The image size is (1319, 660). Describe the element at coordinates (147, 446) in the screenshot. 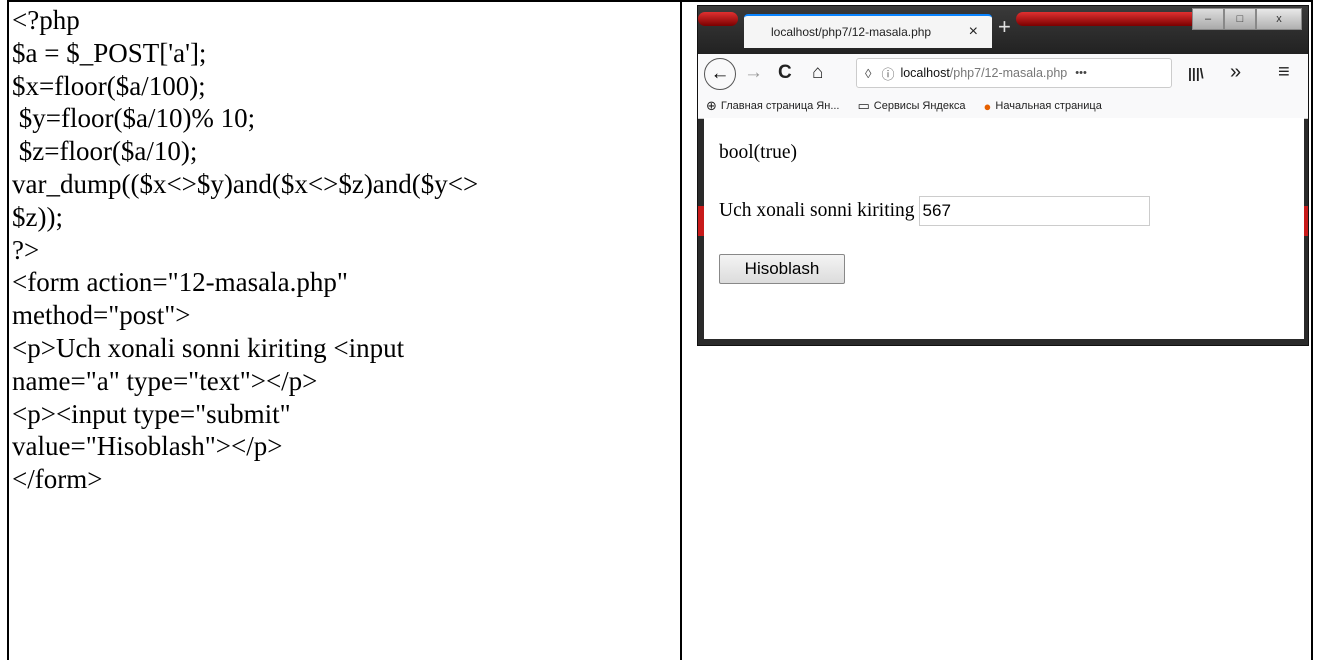

I see `code-line: value="Hisoblash"></p>` at that location.